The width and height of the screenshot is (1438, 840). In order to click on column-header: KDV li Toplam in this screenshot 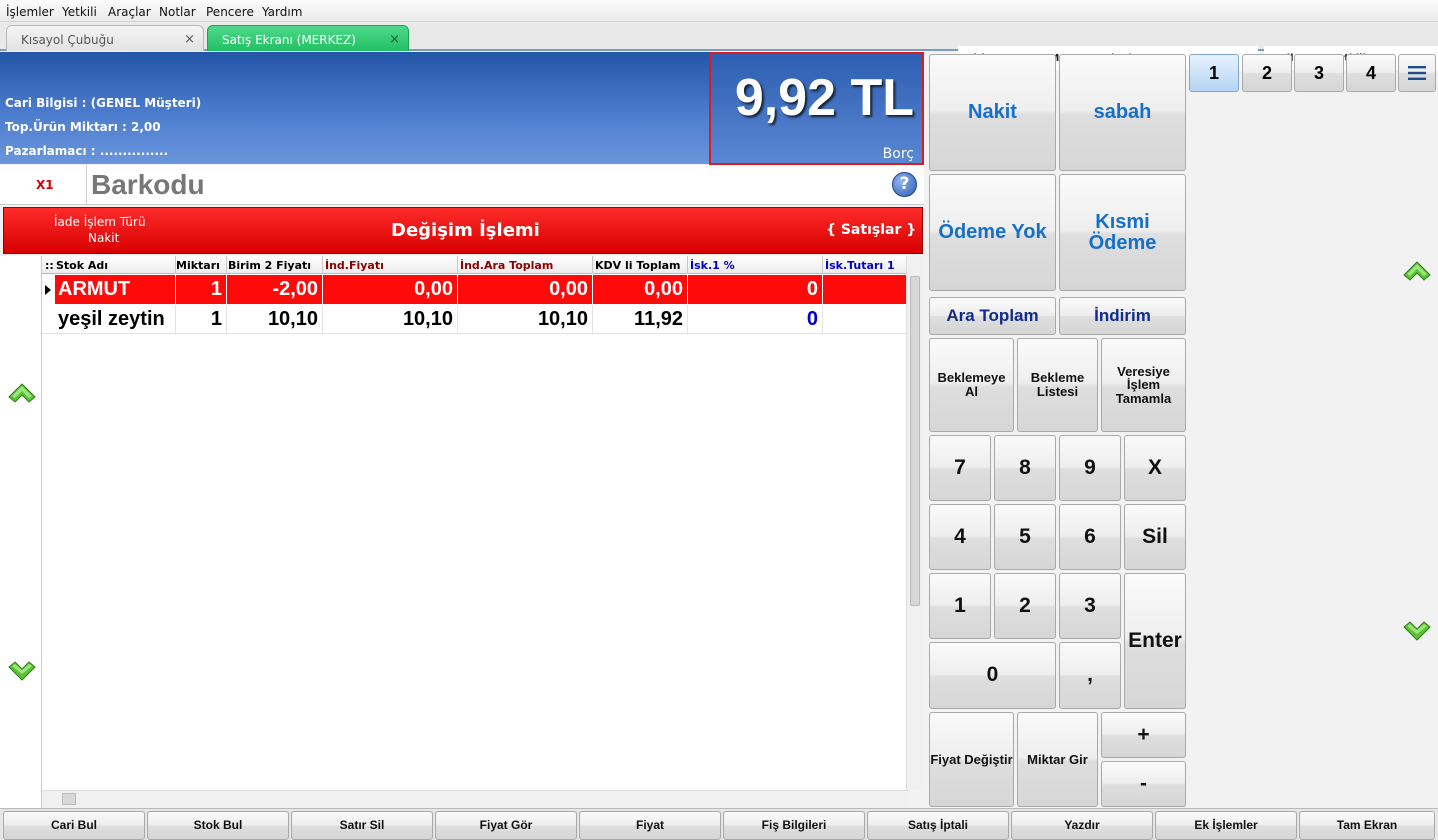, I will do `click(638, 265)`.